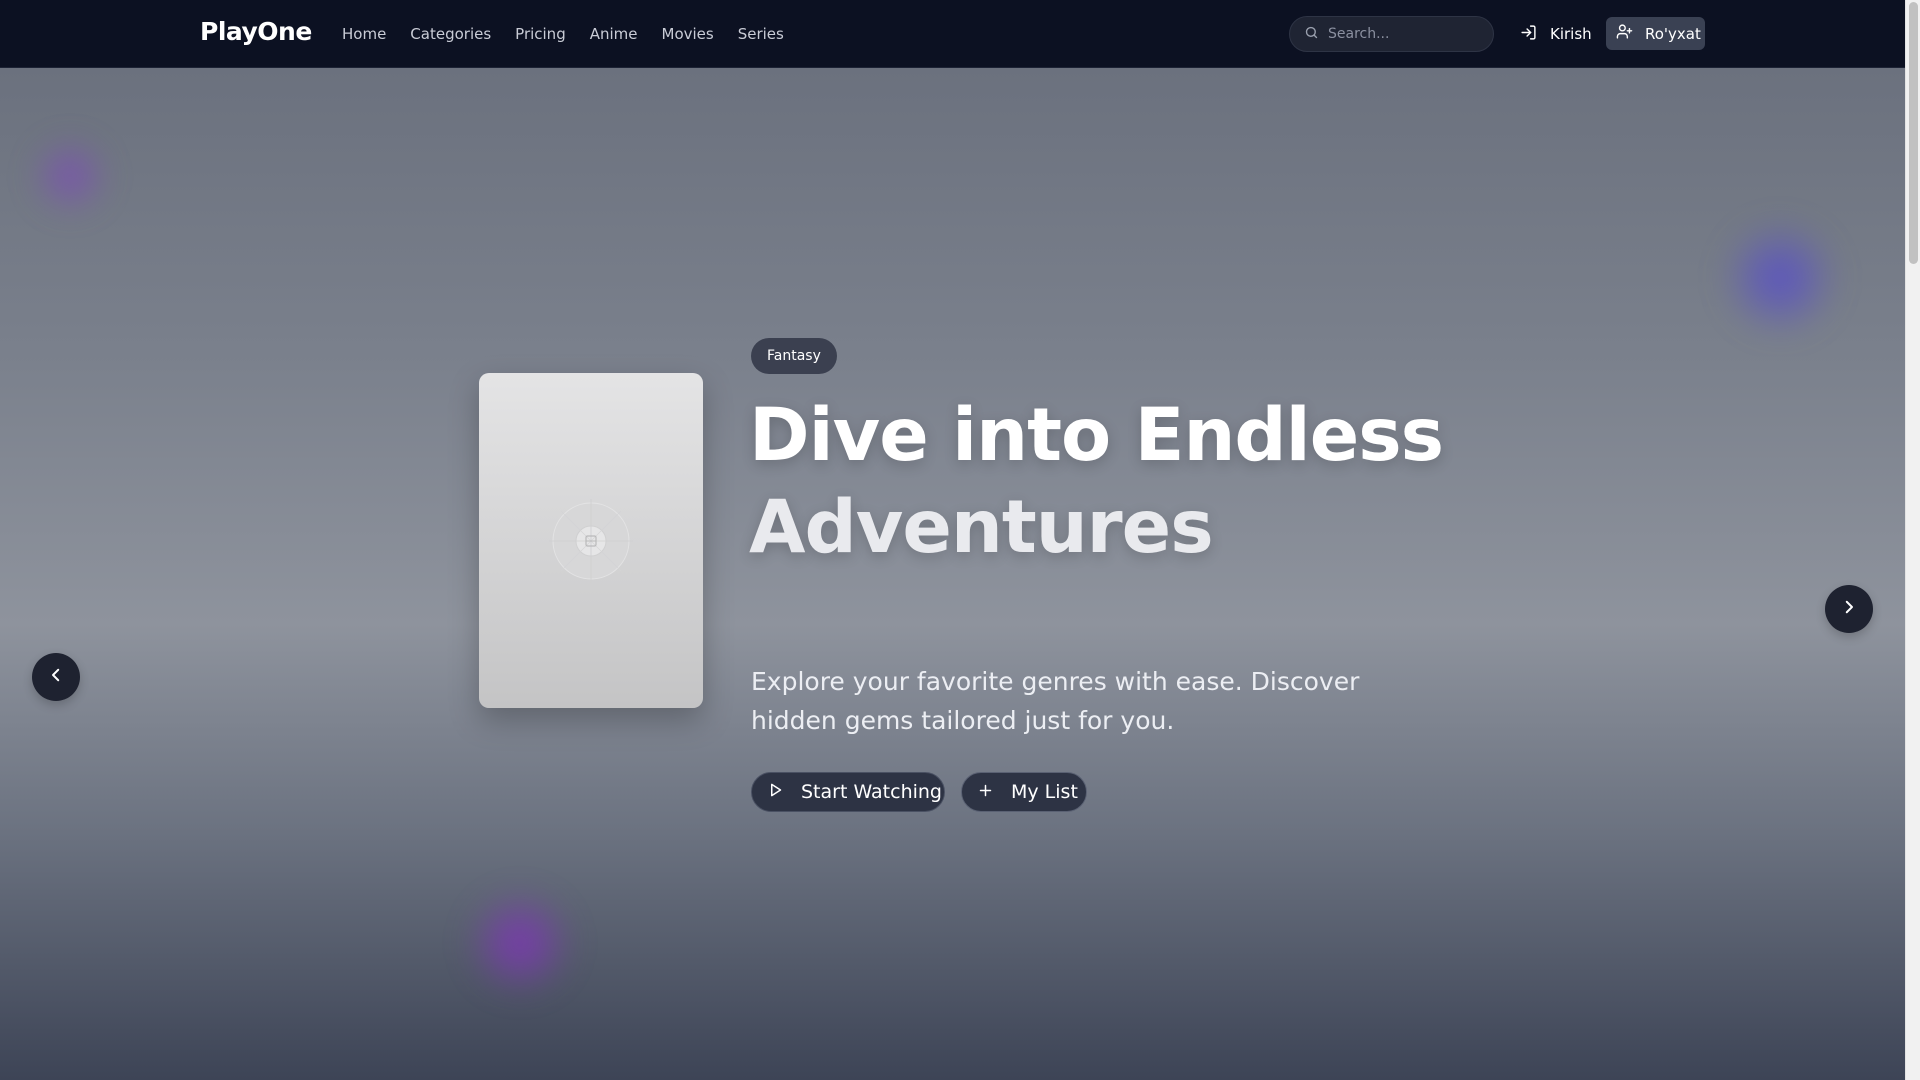  What do you see at coordinates (794, 356) in the screenshot?
I see `genre-badge: Fantasy` at bounding box center [794, 356].